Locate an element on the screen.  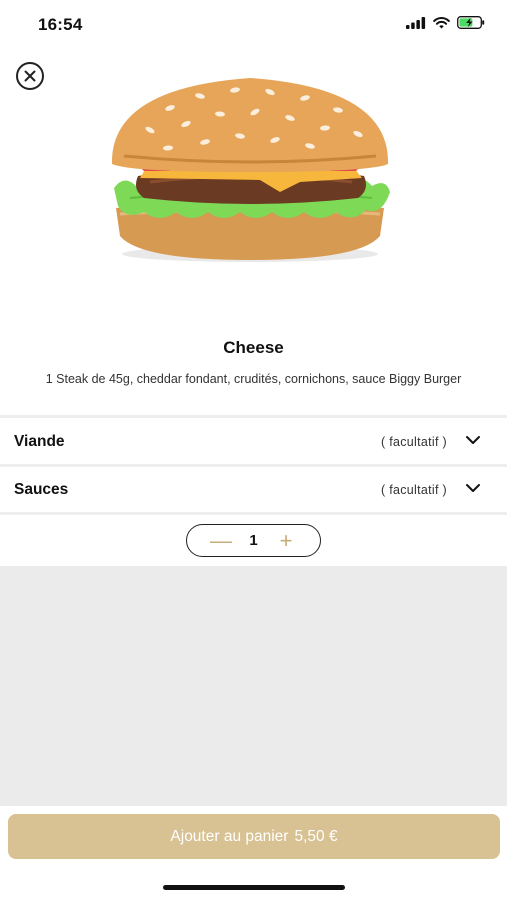
status-time: 16:54 is located at coordinates (60, 24).